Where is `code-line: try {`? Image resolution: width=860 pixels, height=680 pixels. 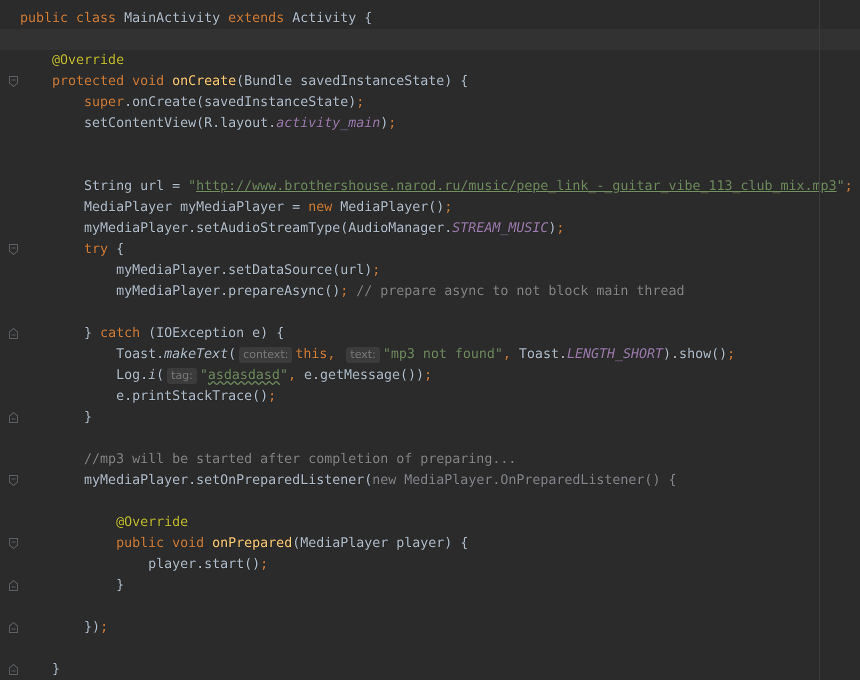 code-line: try { is located at coordinates (103, 250).